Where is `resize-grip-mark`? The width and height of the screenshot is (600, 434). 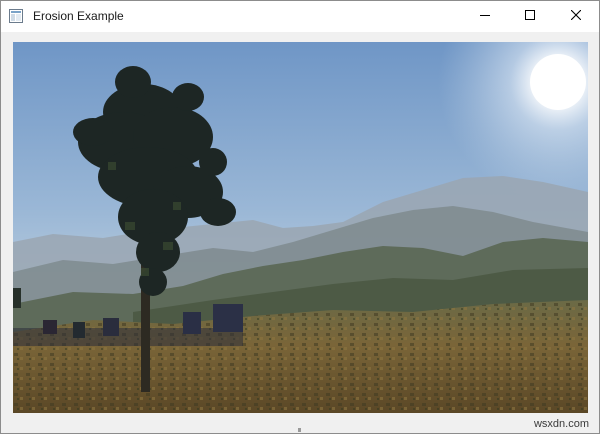
resize-grip-mark is located at coordinates (299, 430).